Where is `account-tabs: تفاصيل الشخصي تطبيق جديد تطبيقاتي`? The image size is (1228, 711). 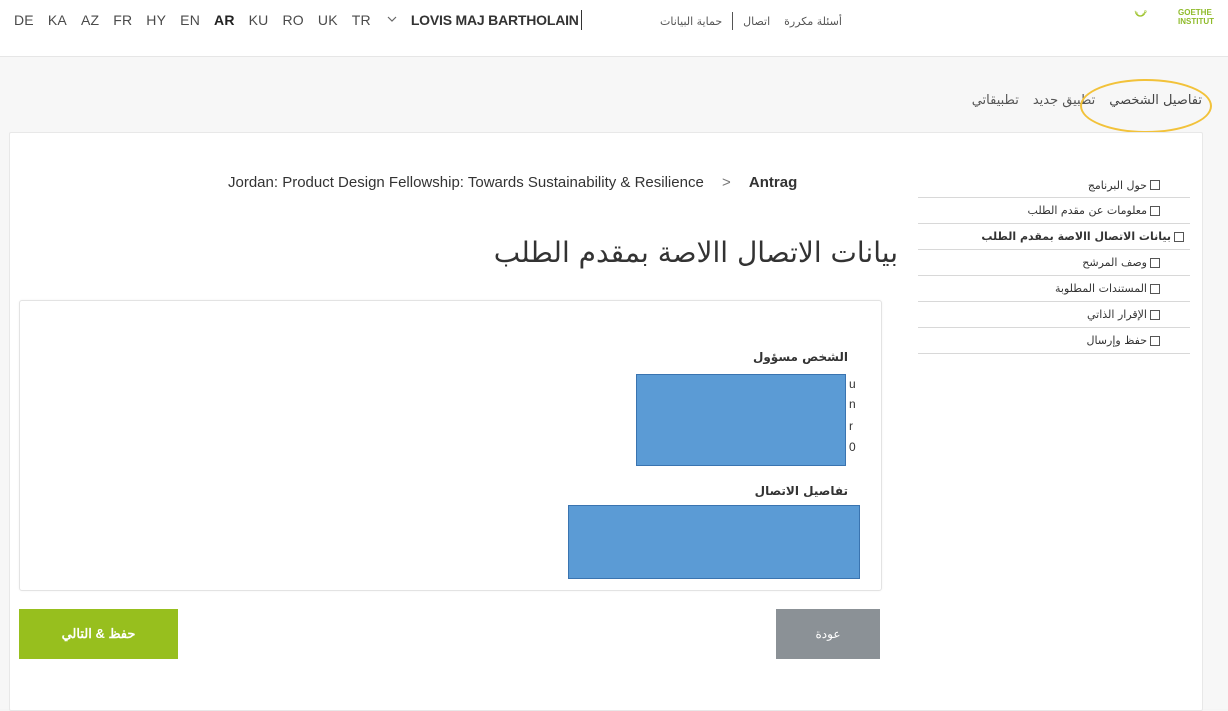
account-tabs: تفاصيل الشخصي تطبيق جديد تطبيقاتي is located at coordinates (1080, 100).